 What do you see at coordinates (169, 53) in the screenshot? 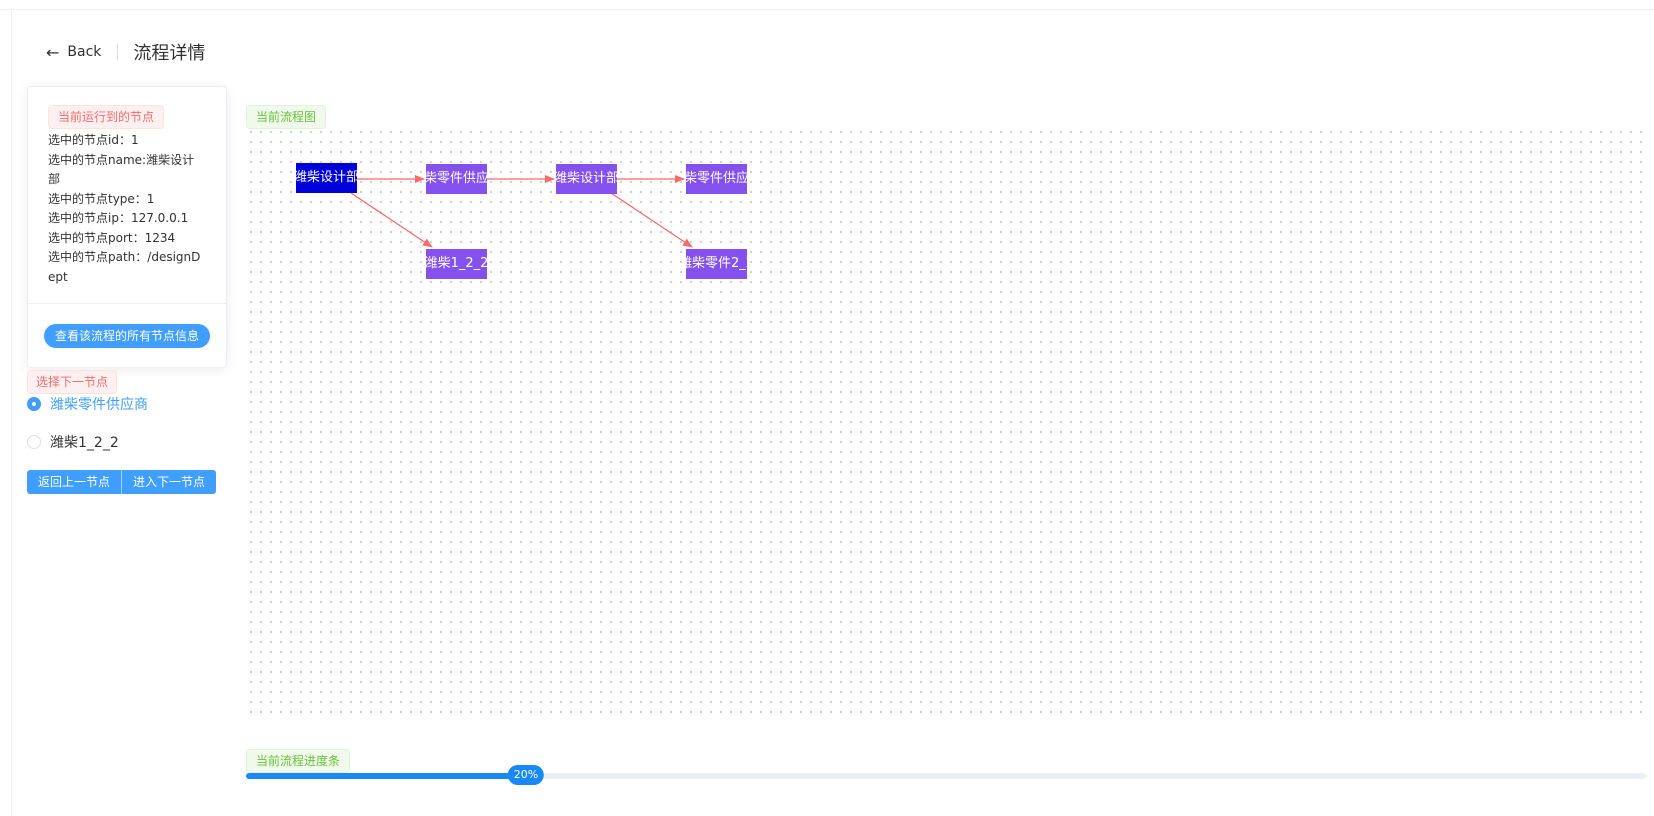
I see `page-title: 流程详情` at bounding box center [169, 53].